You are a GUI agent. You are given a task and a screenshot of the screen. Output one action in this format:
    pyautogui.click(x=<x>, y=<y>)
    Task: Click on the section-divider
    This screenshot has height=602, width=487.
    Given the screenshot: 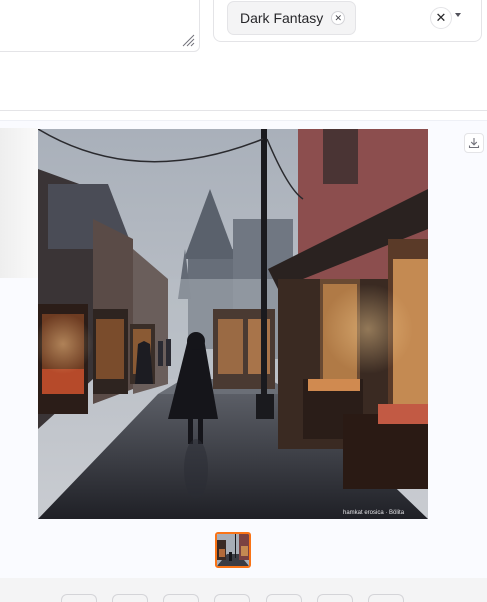 What is the action you would take?
    pyautogui.click(x=243, y=110)
    